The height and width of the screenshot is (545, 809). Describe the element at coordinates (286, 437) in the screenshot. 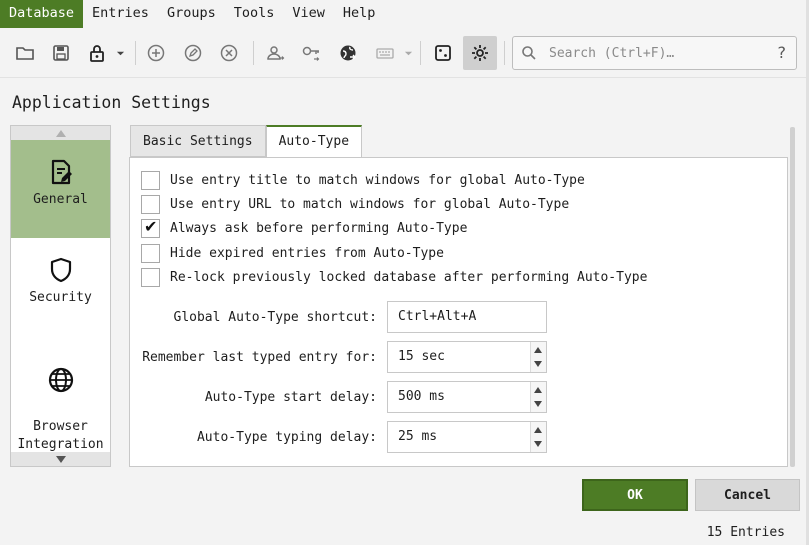

I see `typing-delay-label: Auto-Type typing delay:` at that location.